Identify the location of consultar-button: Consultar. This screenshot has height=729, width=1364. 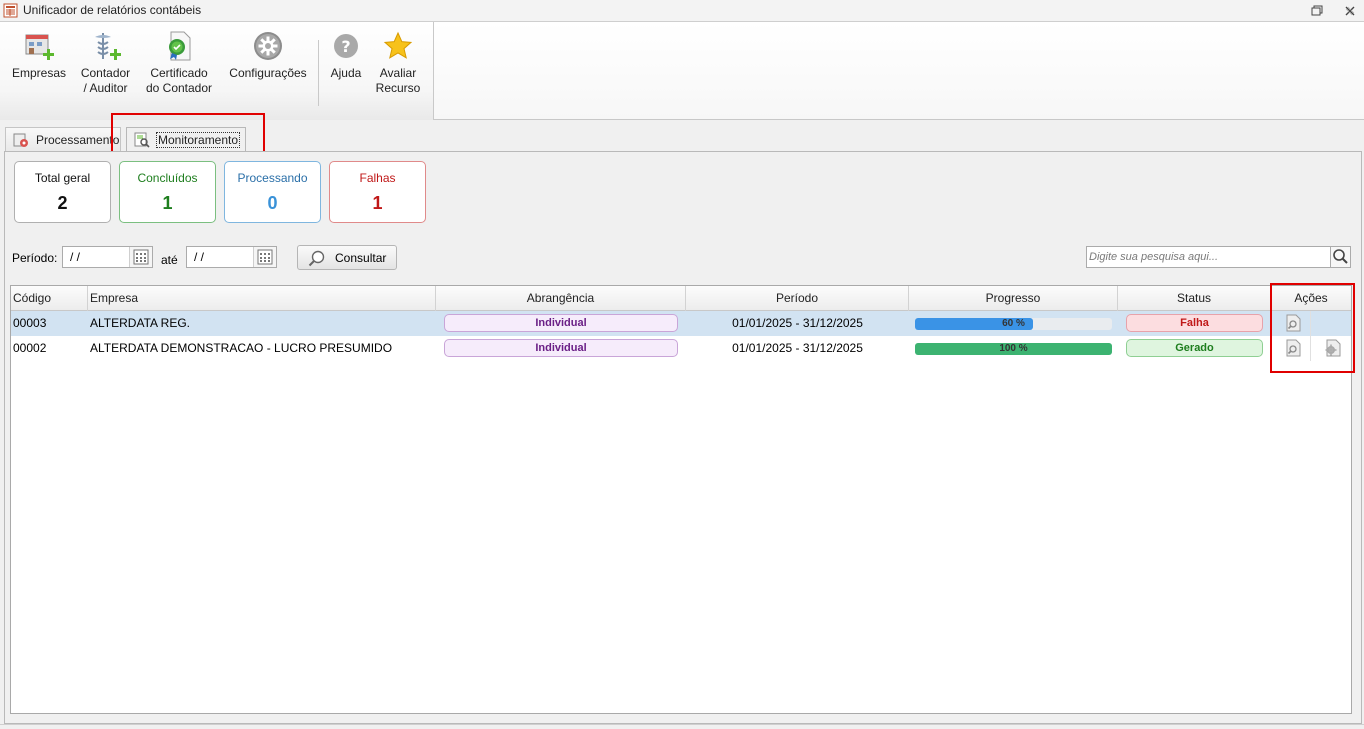
(347, 257).